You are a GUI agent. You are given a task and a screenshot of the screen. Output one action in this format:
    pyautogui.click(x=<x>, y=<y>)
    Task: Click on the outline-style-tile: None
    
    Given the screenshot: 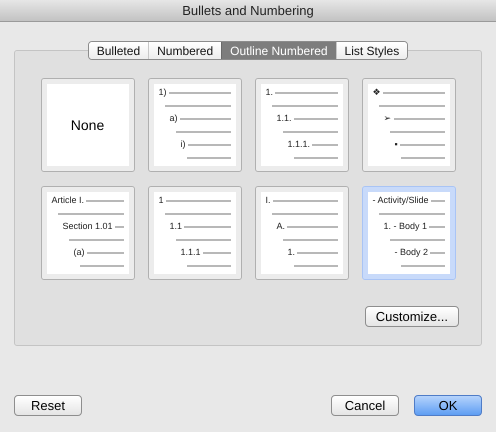 What is the action you would take?
    pyautogui.click(x=87, y=125)
    